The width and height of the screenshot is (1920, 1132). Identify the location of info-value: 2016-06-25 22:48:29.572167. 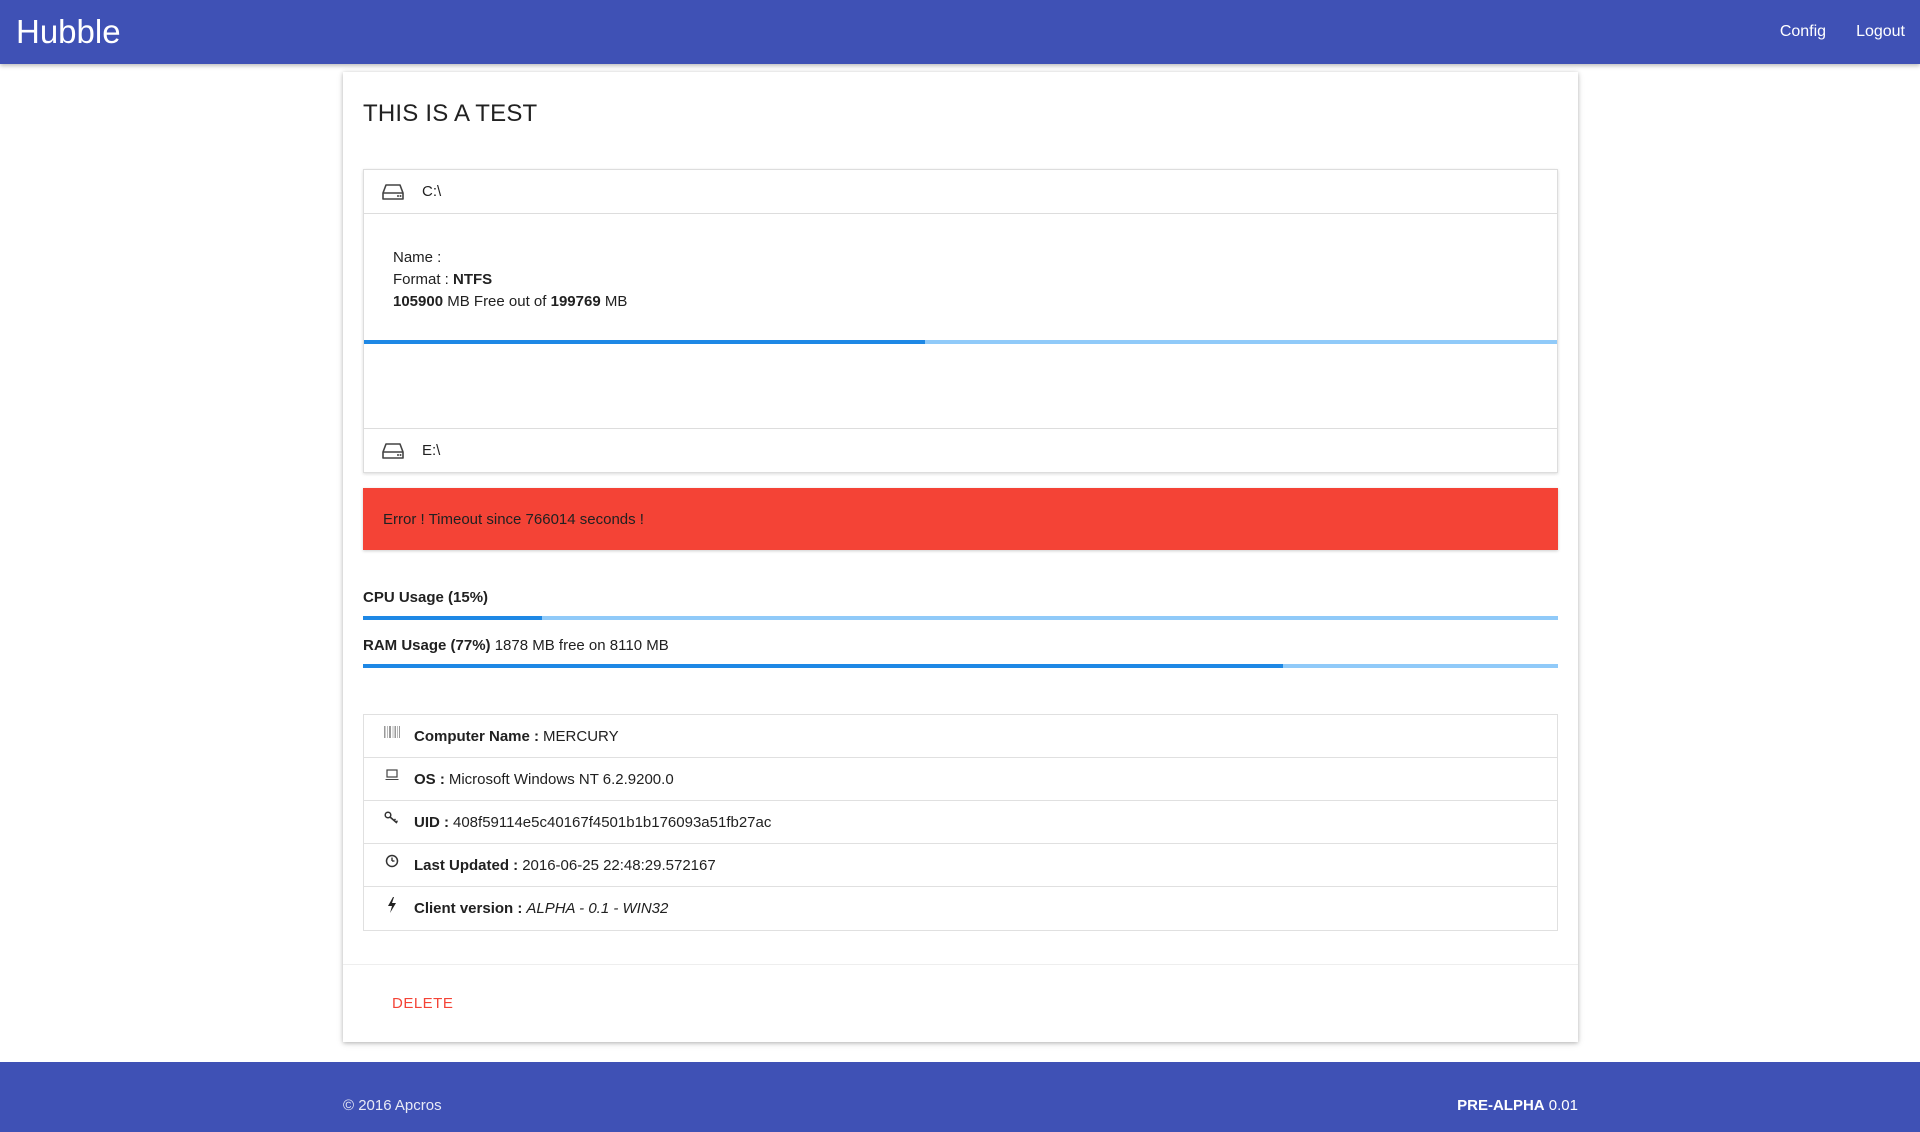
(619, 865).